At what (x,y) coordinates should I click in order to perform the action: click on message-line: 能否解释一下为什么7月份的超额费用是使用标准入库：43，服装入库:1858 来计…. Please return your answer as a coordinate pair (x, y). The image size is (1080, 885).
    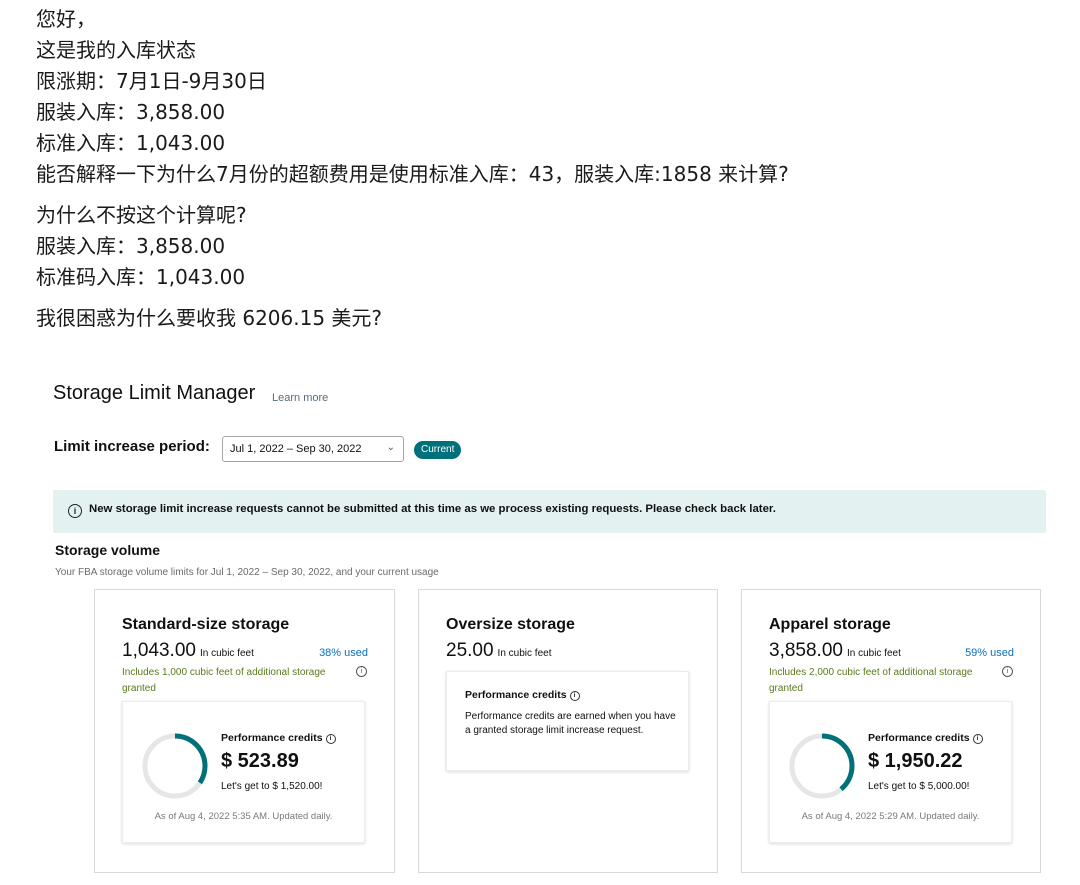
    Looking at the image, I should click on (412, 174).